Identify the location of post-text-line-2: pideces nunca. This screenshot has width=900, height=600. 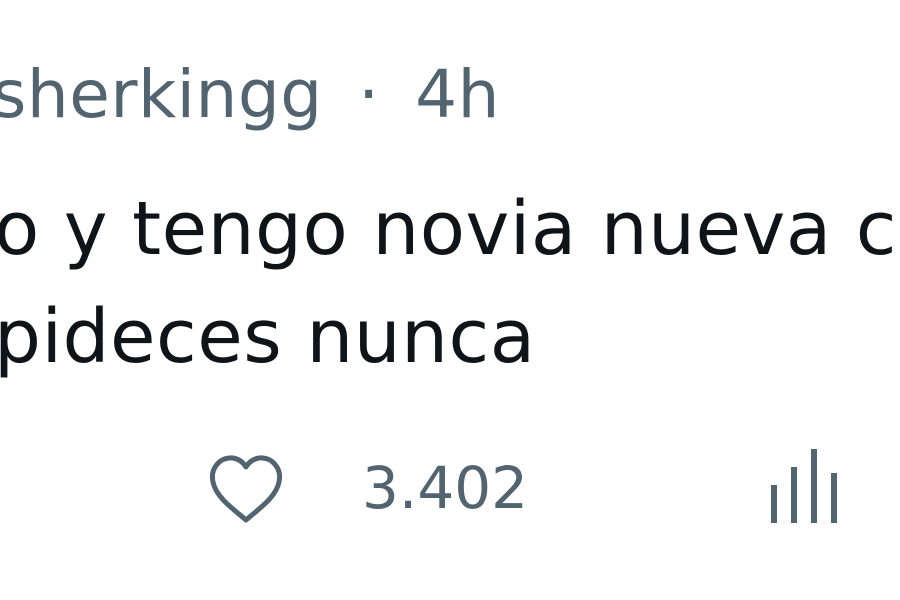
(268, 337).